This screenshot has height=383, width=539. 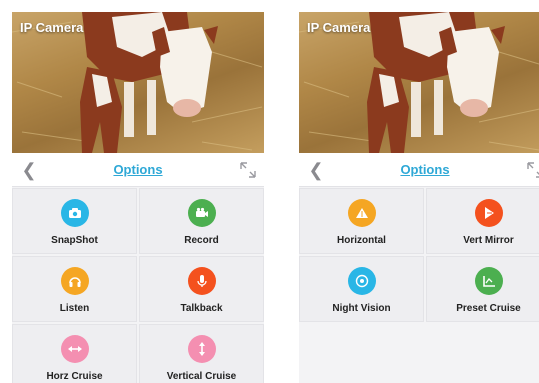 I want to click on horizontal-button: Horizontal, so click(x=361, y=221).